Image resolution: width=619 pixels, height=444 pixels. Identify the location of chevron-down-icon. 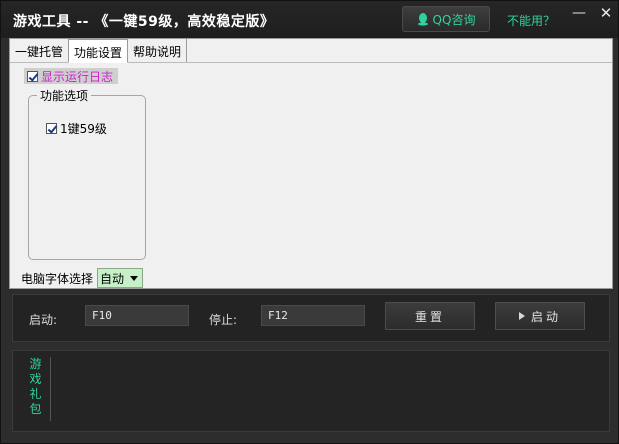
(134, 278).